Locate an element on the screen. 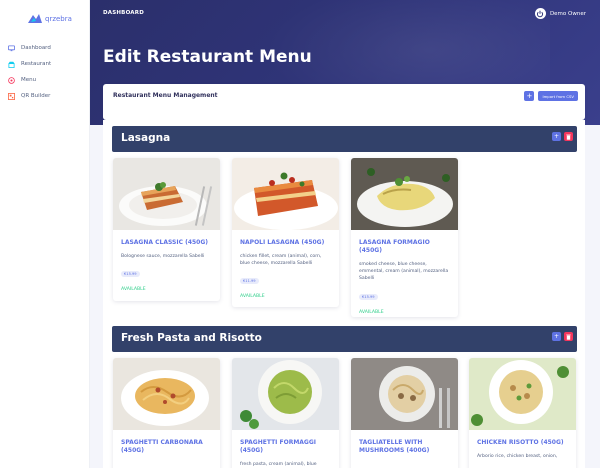 The width and height of the screenshot is (600, 468). price-badge: €11.99 is located at coordinates (249, 281).